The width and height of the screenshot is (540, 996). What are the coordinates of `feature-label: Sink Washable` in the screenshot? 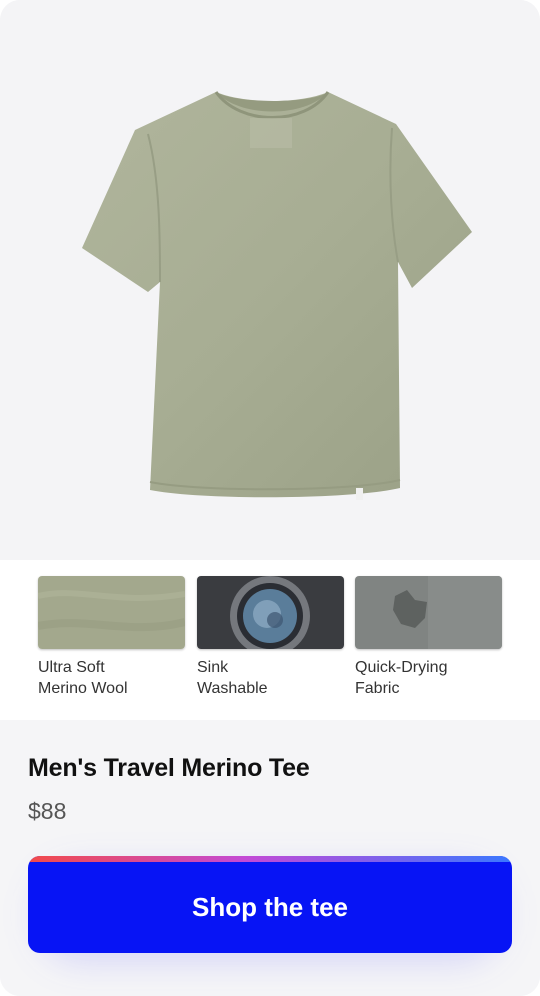 It's located at (232, 678).